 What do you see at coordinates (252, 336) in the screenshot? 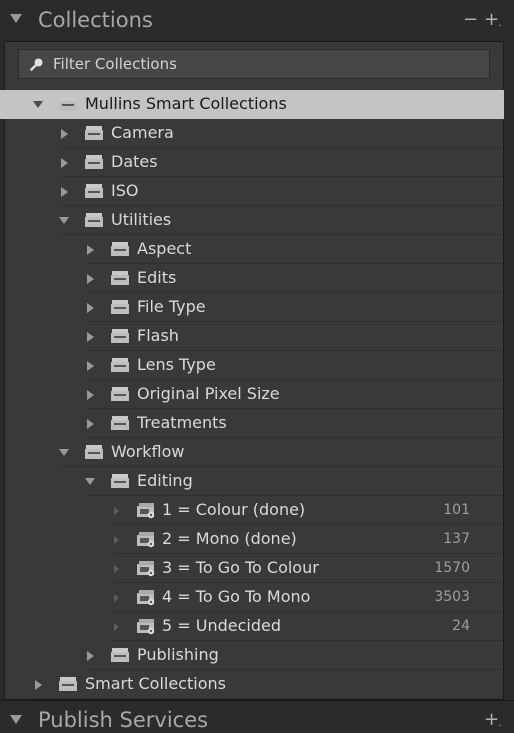
I see `collection-set-row: Flash` at bounding box center [252, 336].